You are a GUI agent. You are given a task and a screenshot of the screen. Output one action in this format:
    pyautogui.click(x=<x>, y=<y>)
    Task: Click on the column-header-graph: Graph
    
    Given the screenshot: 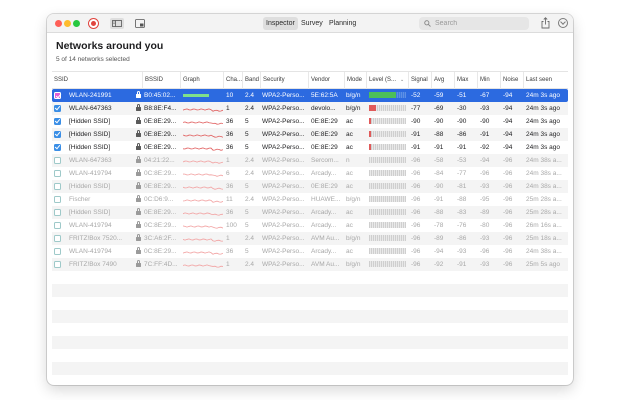 What is the action you would take?
    pyautogui.click(x=201, y=80)
    